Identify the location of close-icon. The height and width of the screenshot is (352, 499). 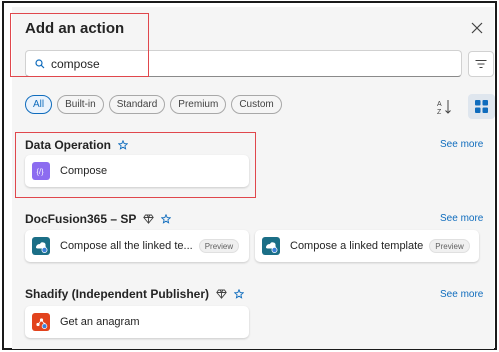
(477, 28).